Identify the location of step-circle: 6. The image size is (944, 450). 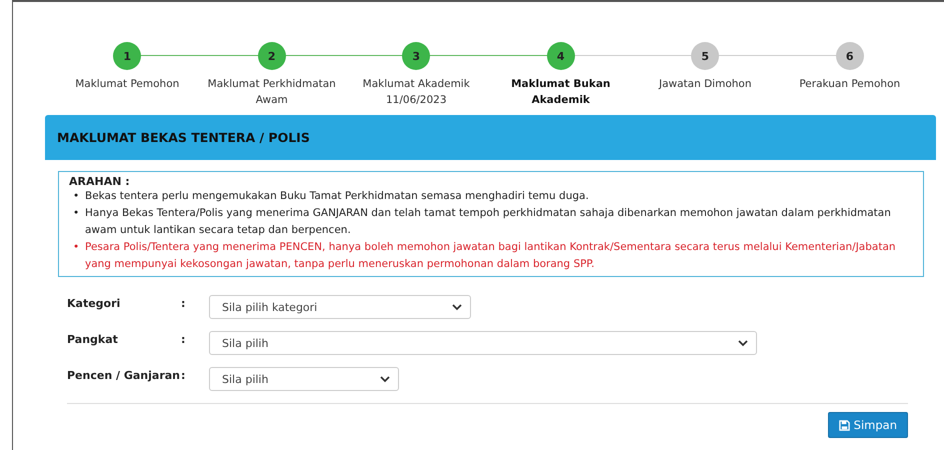
(850, 56).